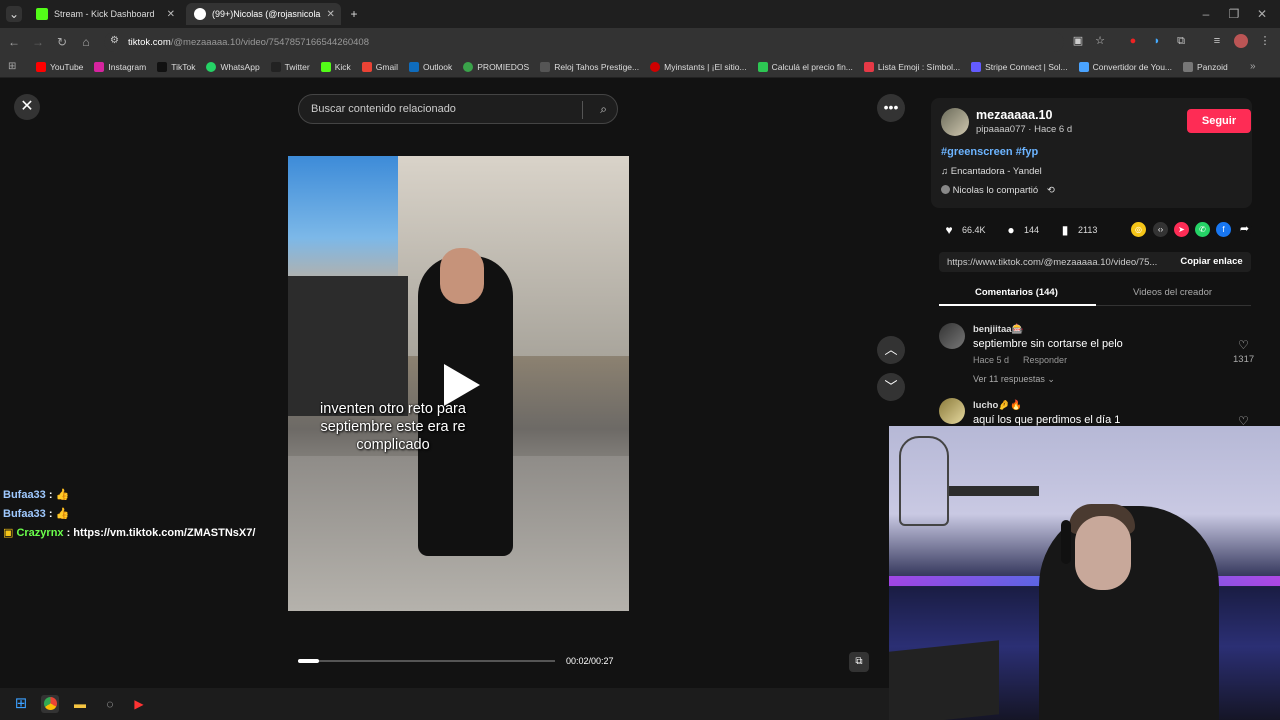 The image size is (1280, 720). Describe the element at coordinates (1205, 66) in the screenshot. I see `bookmark-panzoid: Panzoid` at that location.